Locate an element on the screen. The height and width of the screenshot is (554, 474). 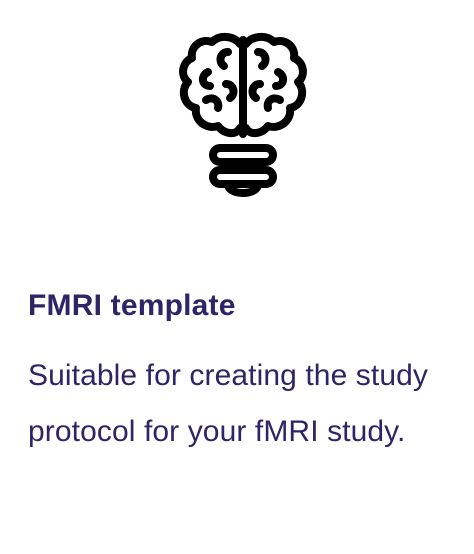
brain-lightbulb-icon is located at coordinates (243, 115).